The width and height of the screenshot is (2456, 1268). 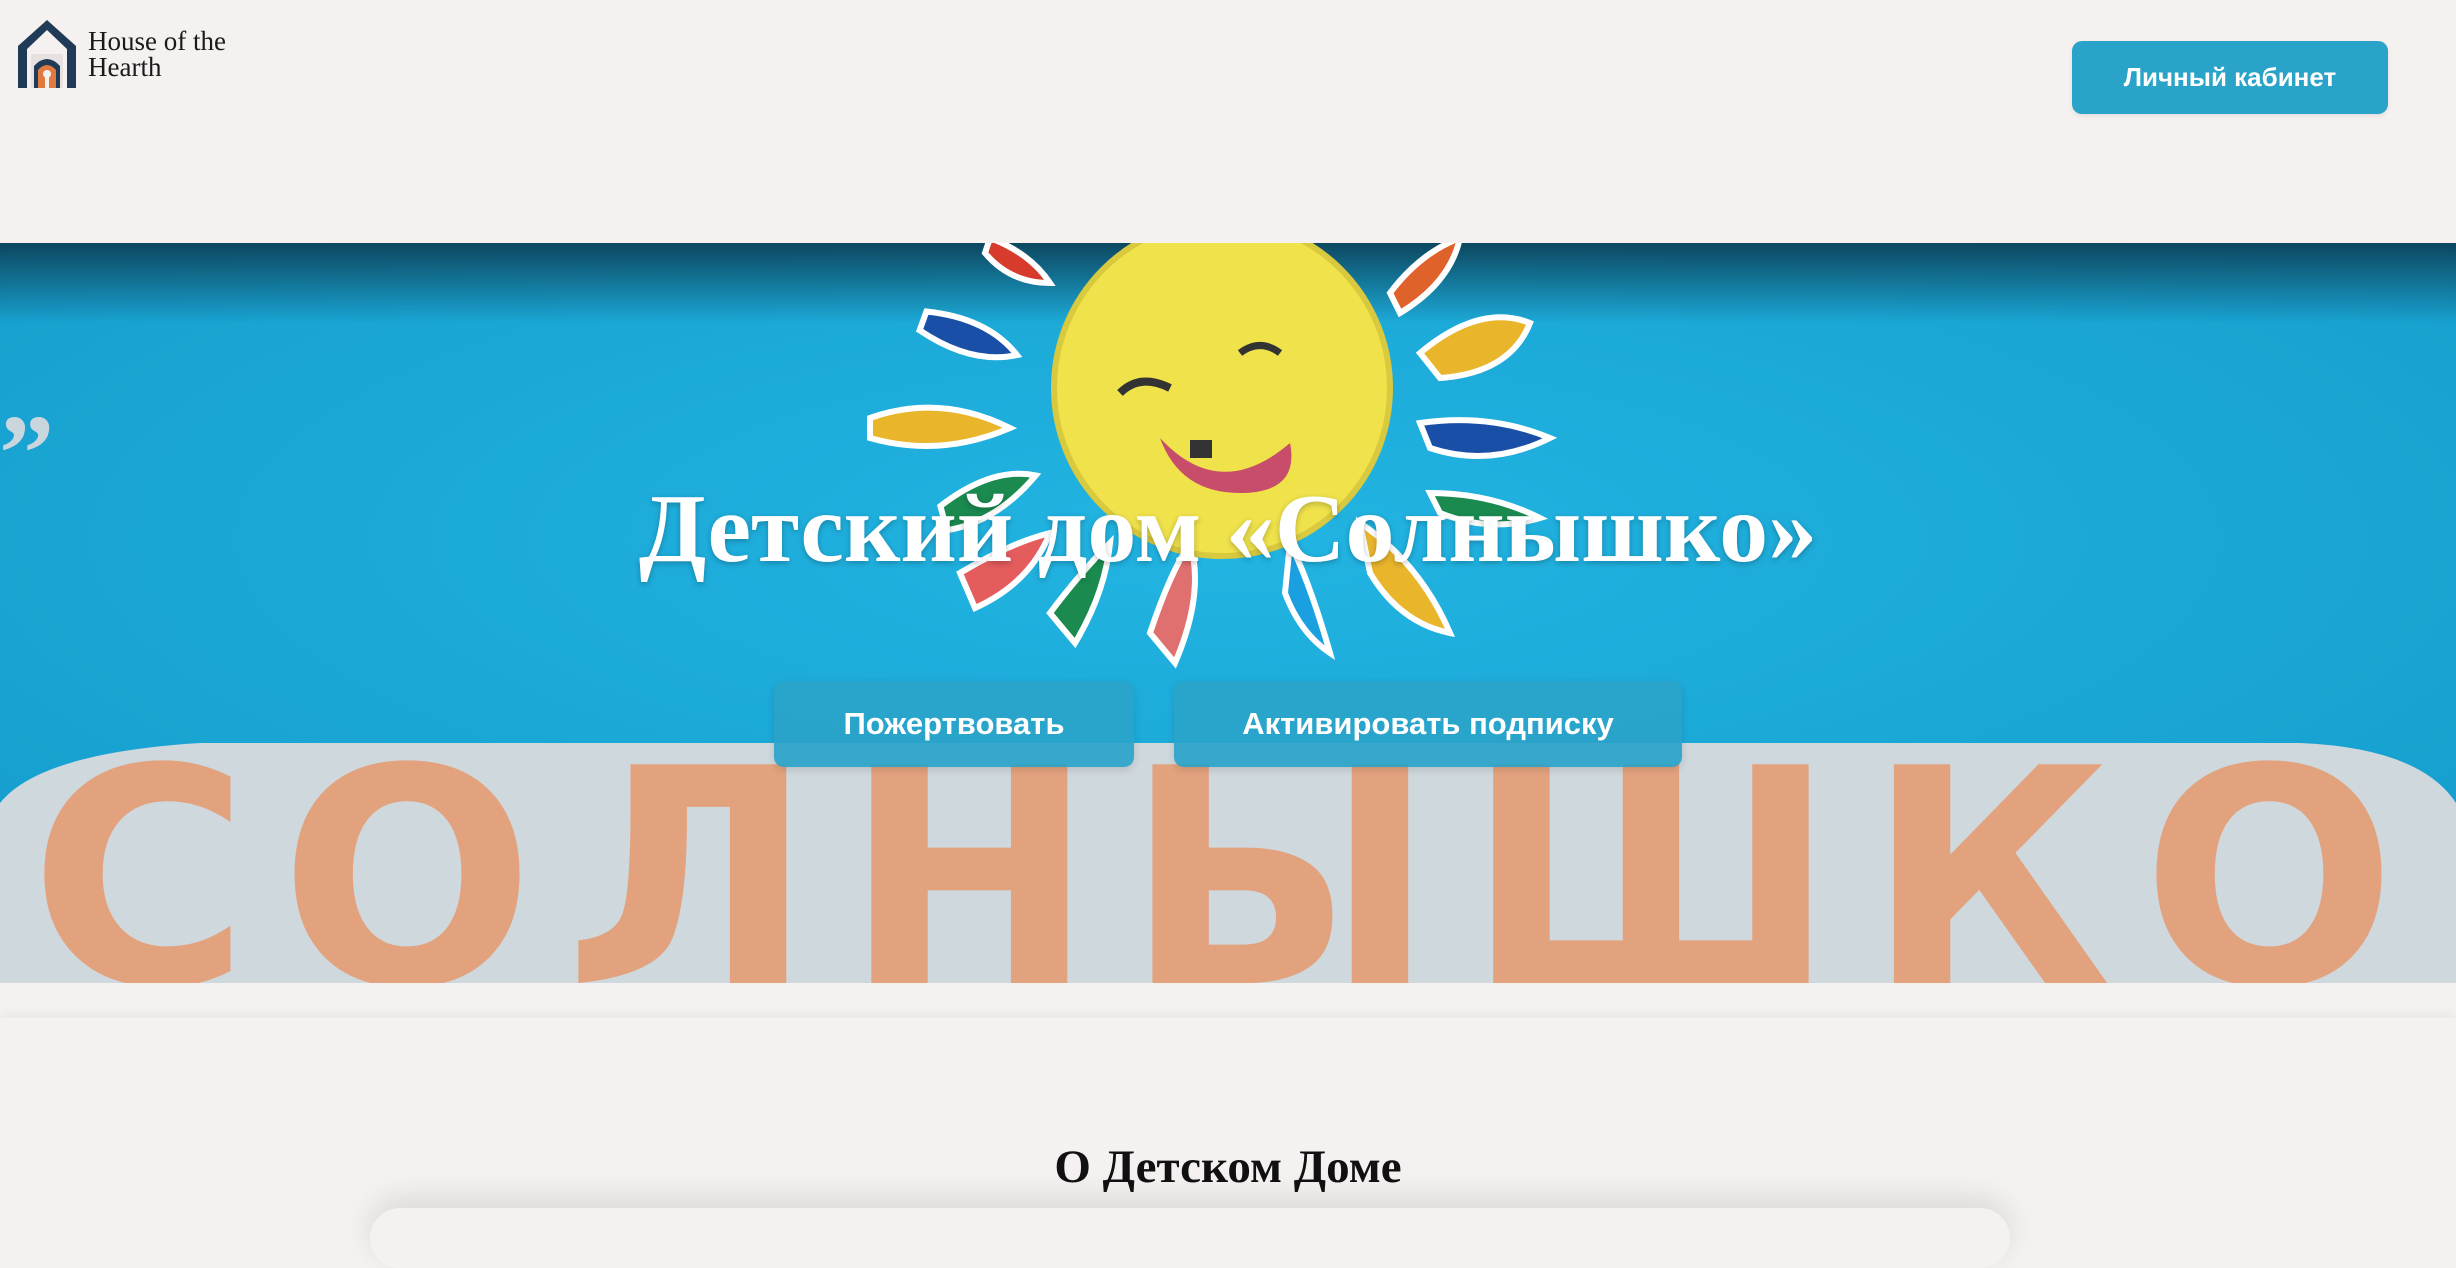 What do you see at coordinates (2230, 77) in the screenshot?
I see `personal-account-button: Личный кабинет` at bounding box center [2230, 77].